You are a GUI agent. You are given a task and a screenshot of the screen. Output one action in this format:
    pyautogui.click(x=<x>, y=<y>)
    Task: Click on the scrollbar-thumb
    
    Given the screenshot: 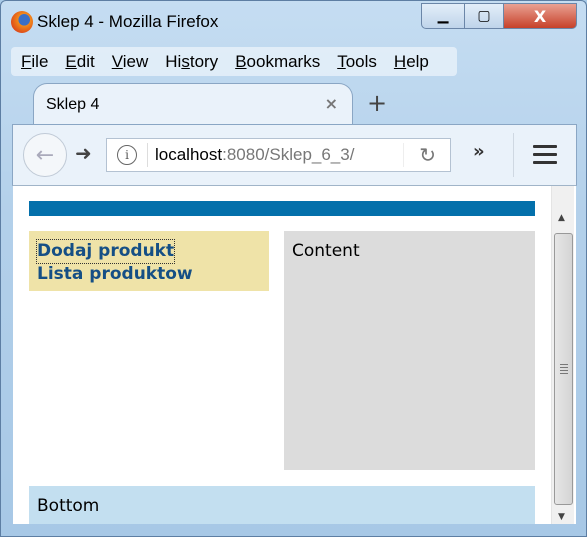 What is the action you would take?
    pyautogui.click(x=563, y=369)
    